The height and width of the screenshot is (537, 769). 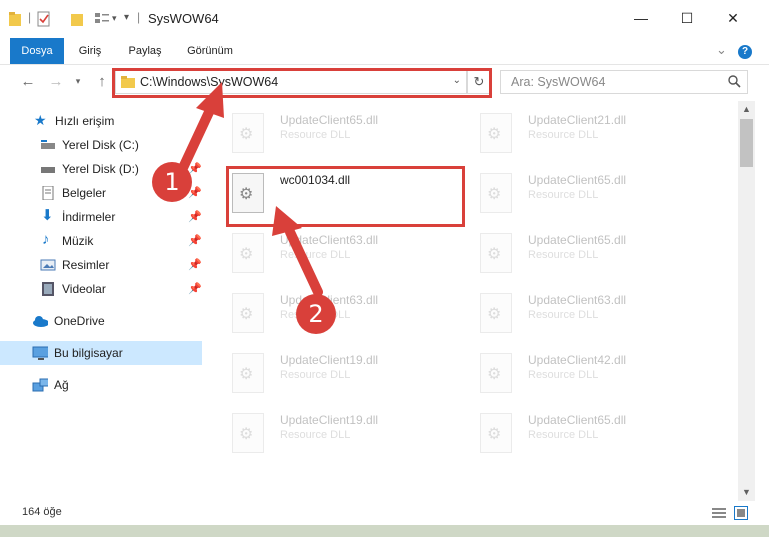 What do you see at coordinates (172, 182) in the screenshot?
I see `step-1-badge: 1` at bounding box center [172, 182].